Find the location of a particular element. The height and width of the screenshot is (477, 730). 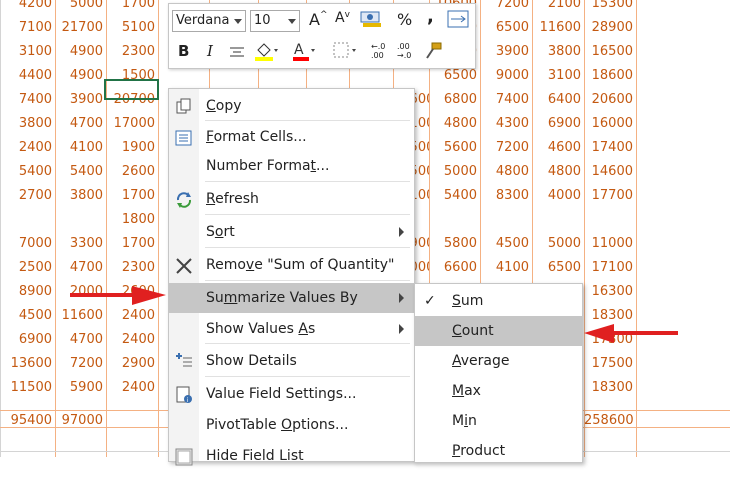

menu-item-summarize-values-by: Summarize Values By is located at coordinates (291, 298).